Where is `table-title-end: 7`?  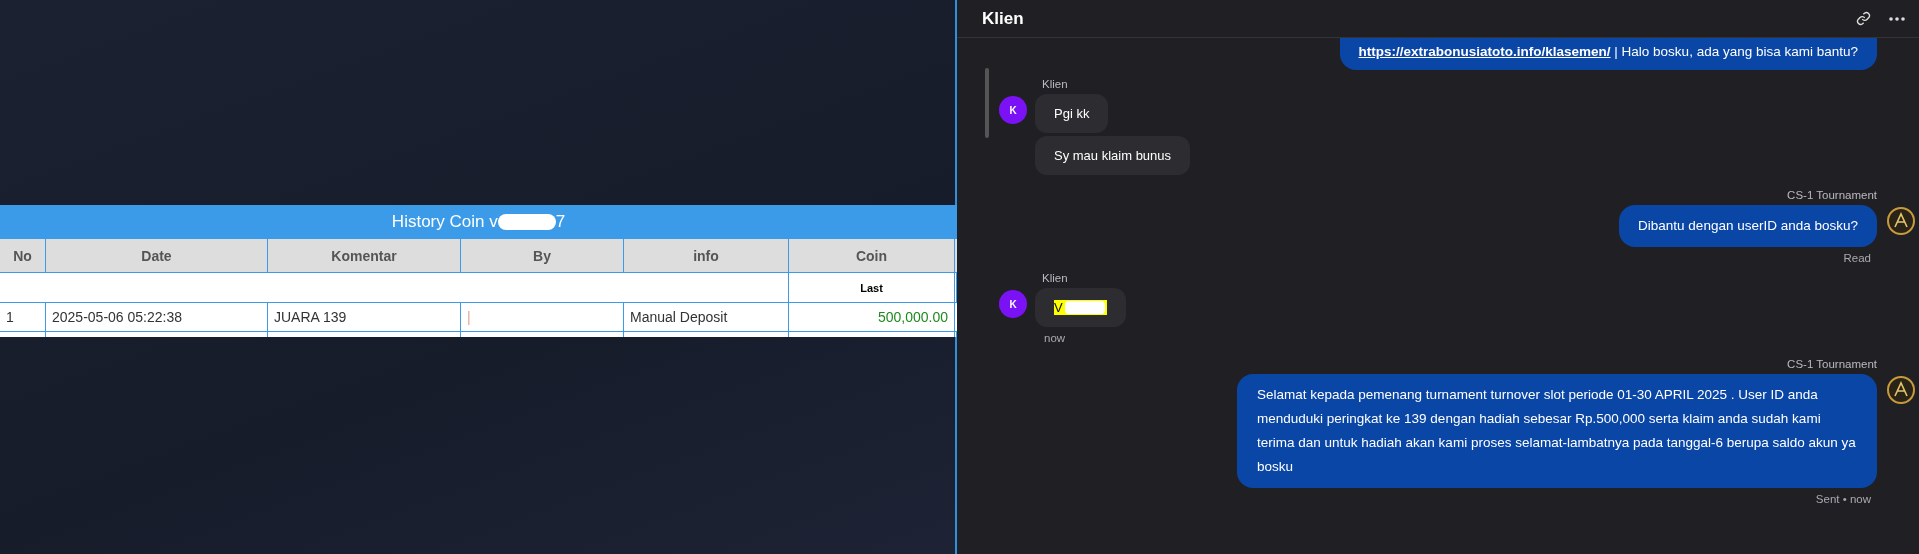
table-title-end: 7 is located at coordinates (560, 222).